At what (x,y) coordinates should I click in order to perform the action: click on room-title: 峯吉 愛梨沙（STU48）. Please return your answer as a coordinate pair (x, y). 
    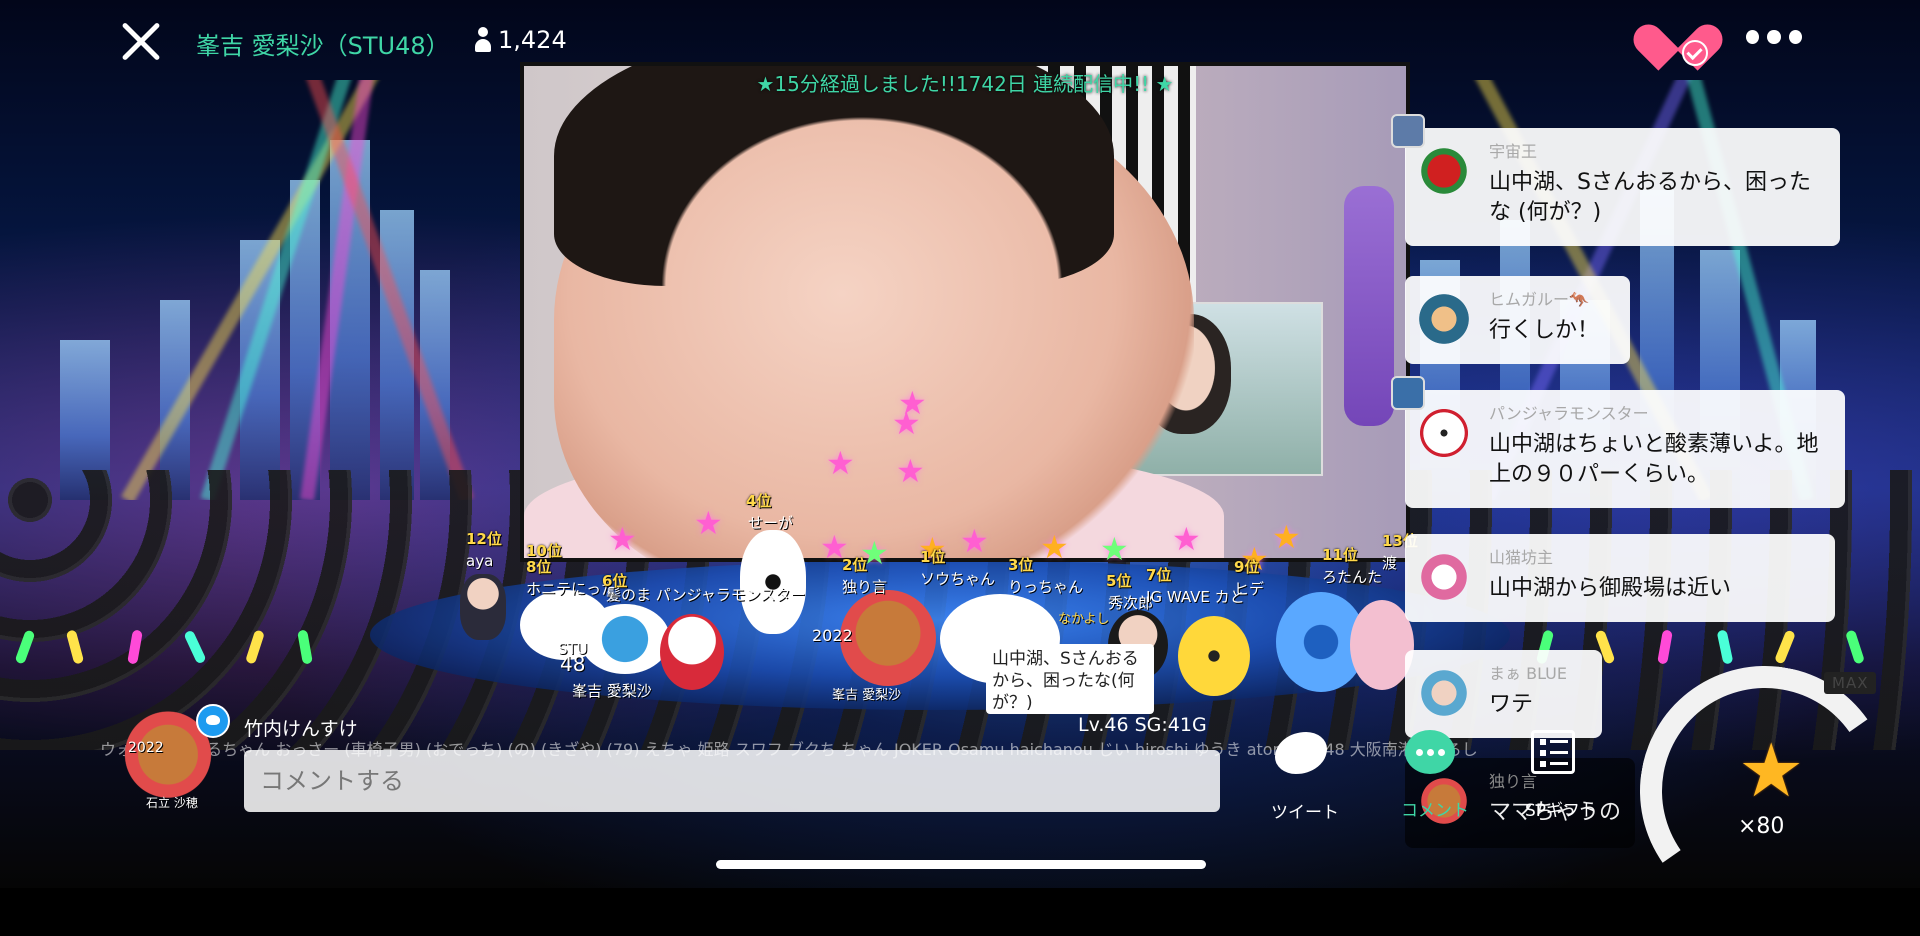
    Looking at the image, I should click on (323, 46).